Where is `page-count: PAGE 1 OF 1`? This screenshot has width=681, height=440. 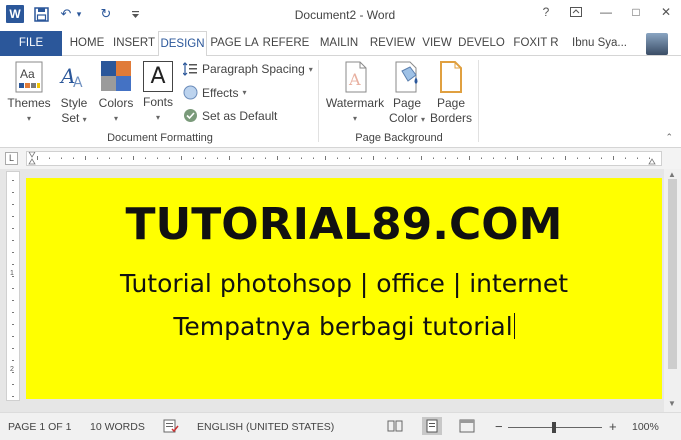 page-count: PAGE 1 OF 1 is located at coordinates (39, 427).